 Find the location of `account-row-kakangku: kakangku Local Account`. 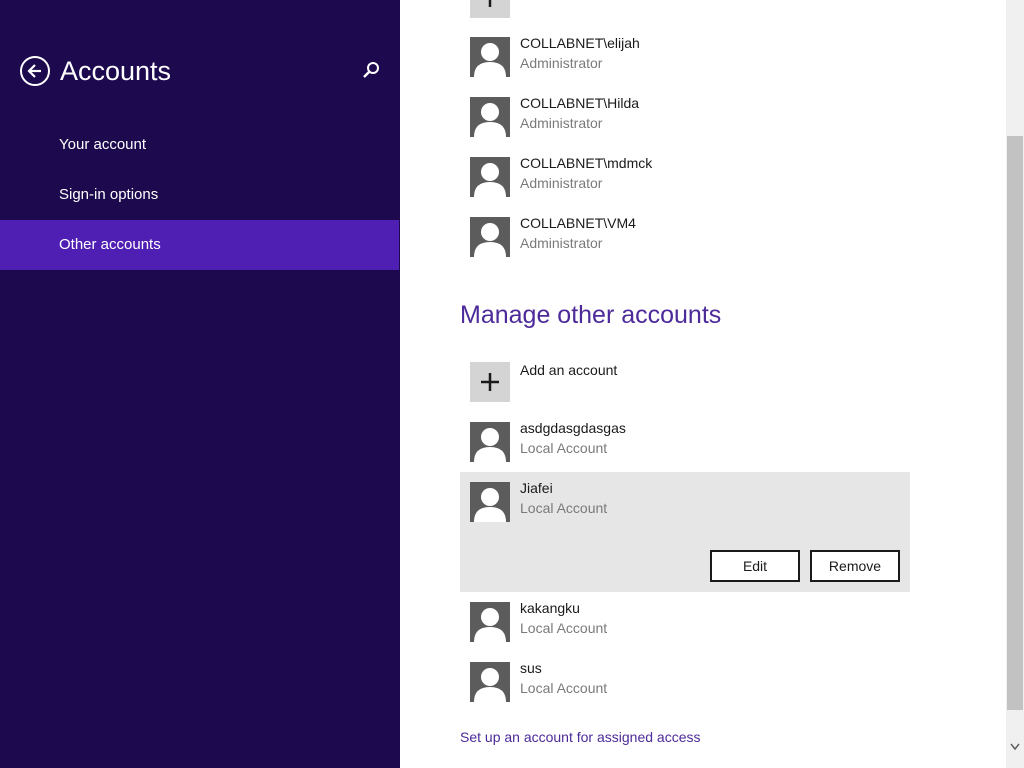

account-row-kakangku: kakangku Local Account is located at coordinates (690, 622).